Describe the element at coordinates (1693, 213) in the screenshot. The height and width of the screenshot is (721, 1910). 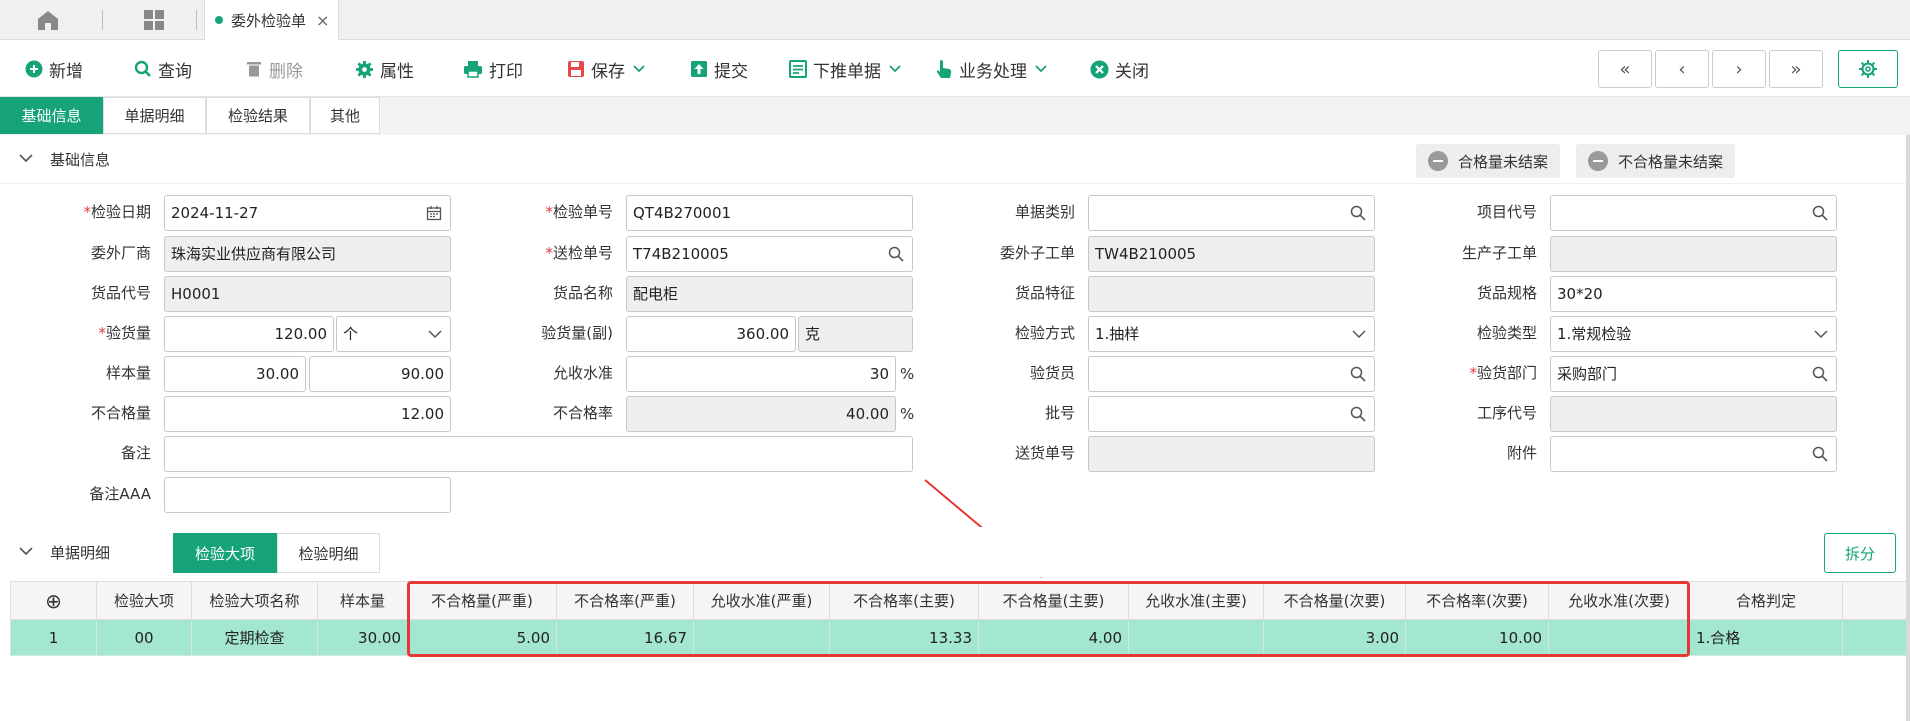
I see `project-code-field` at that location.